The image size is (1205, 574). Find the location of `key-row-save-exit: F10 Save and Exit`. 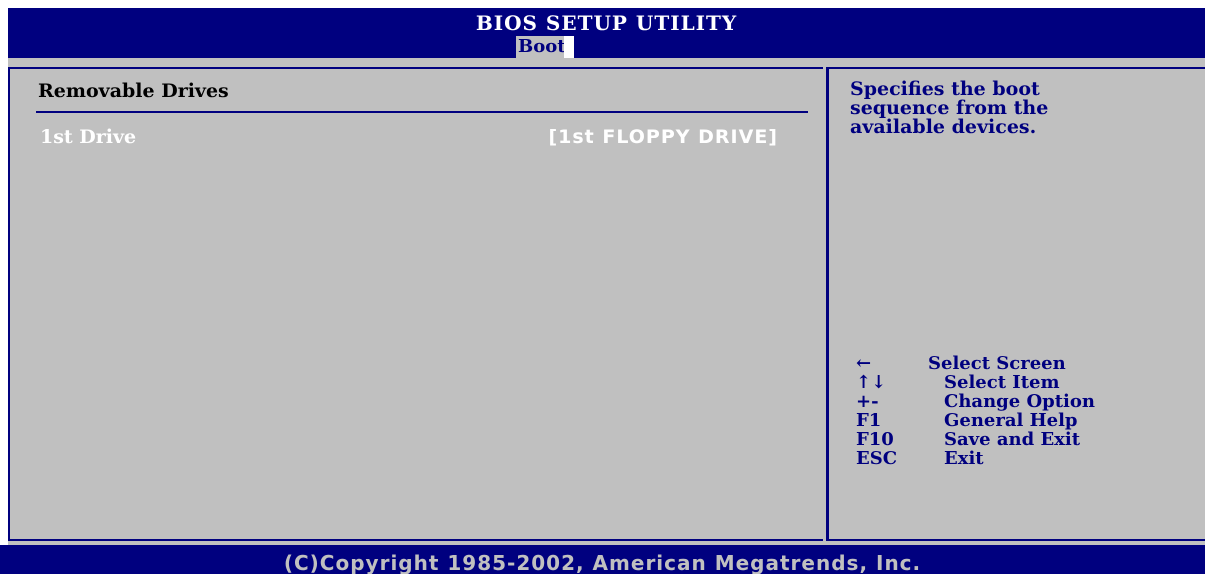

key-row-save-exit: F10 Save and Exit is located at coordinates (1021, 439).